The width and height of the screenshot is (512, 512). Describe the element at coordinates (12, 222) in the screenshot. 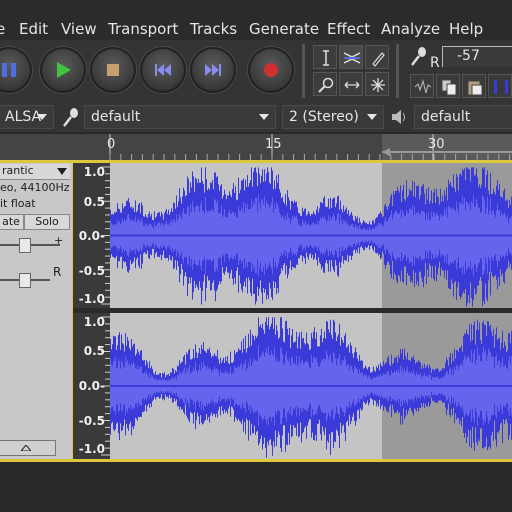

I see `mute-button: ate` at that location.